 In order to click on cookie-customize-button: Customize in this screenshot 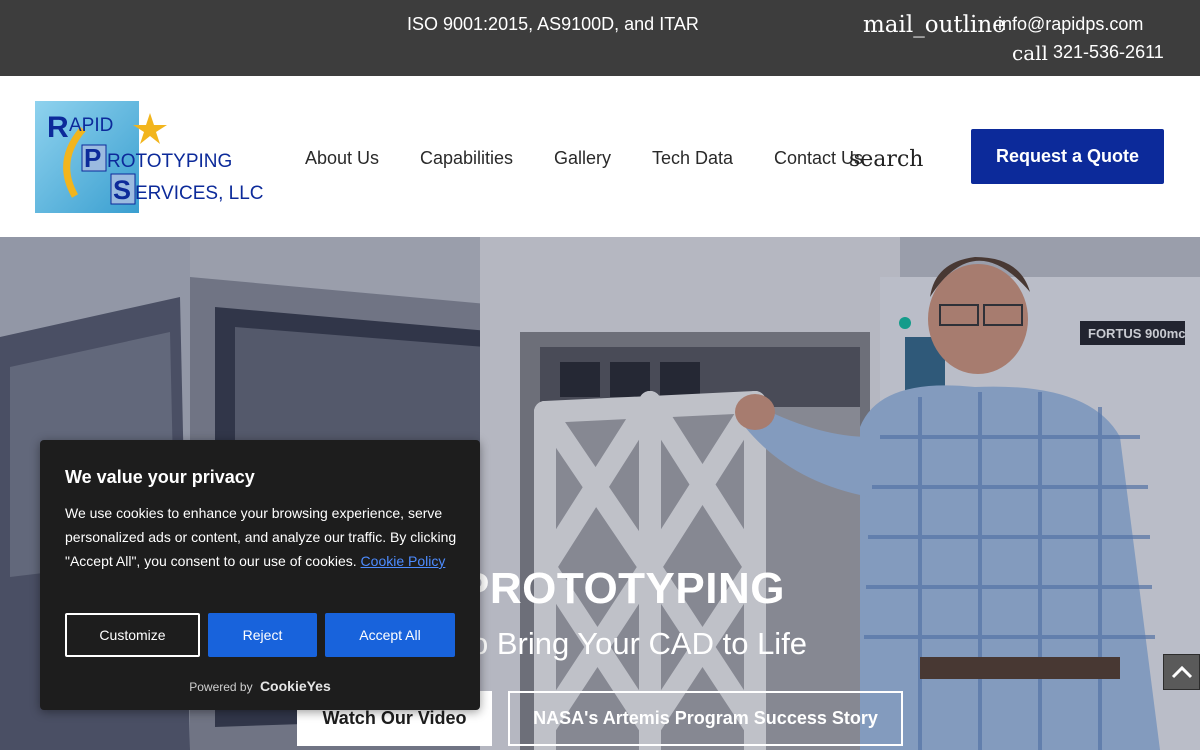, I will do `click(132, 635)`.